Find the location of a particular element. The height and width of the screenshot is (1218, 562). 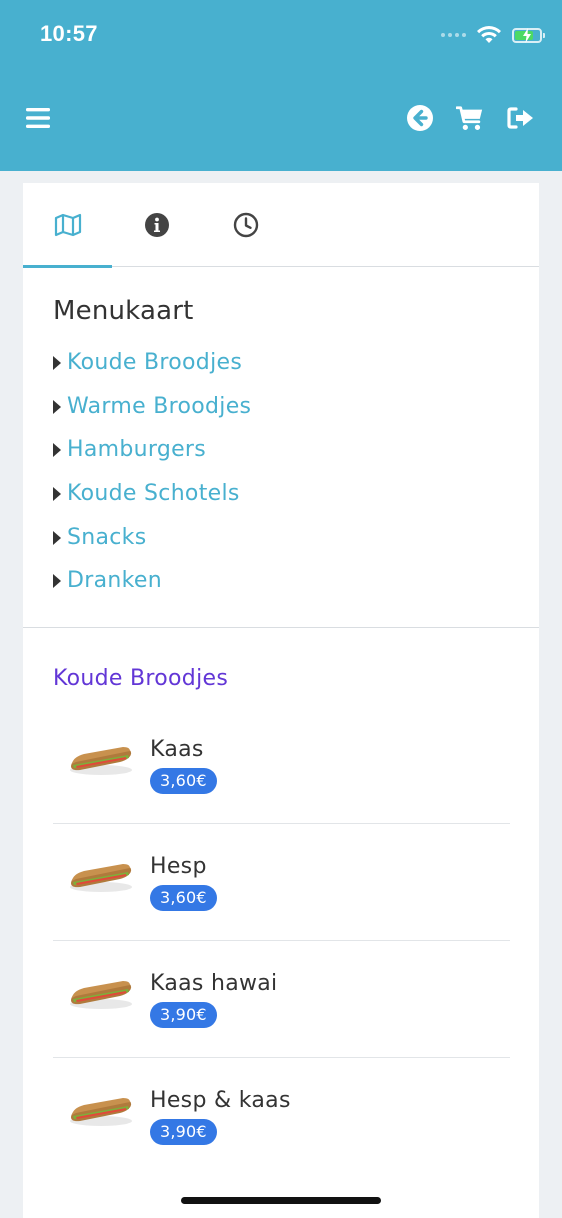

section-divider is located at coordinates (281, 627).